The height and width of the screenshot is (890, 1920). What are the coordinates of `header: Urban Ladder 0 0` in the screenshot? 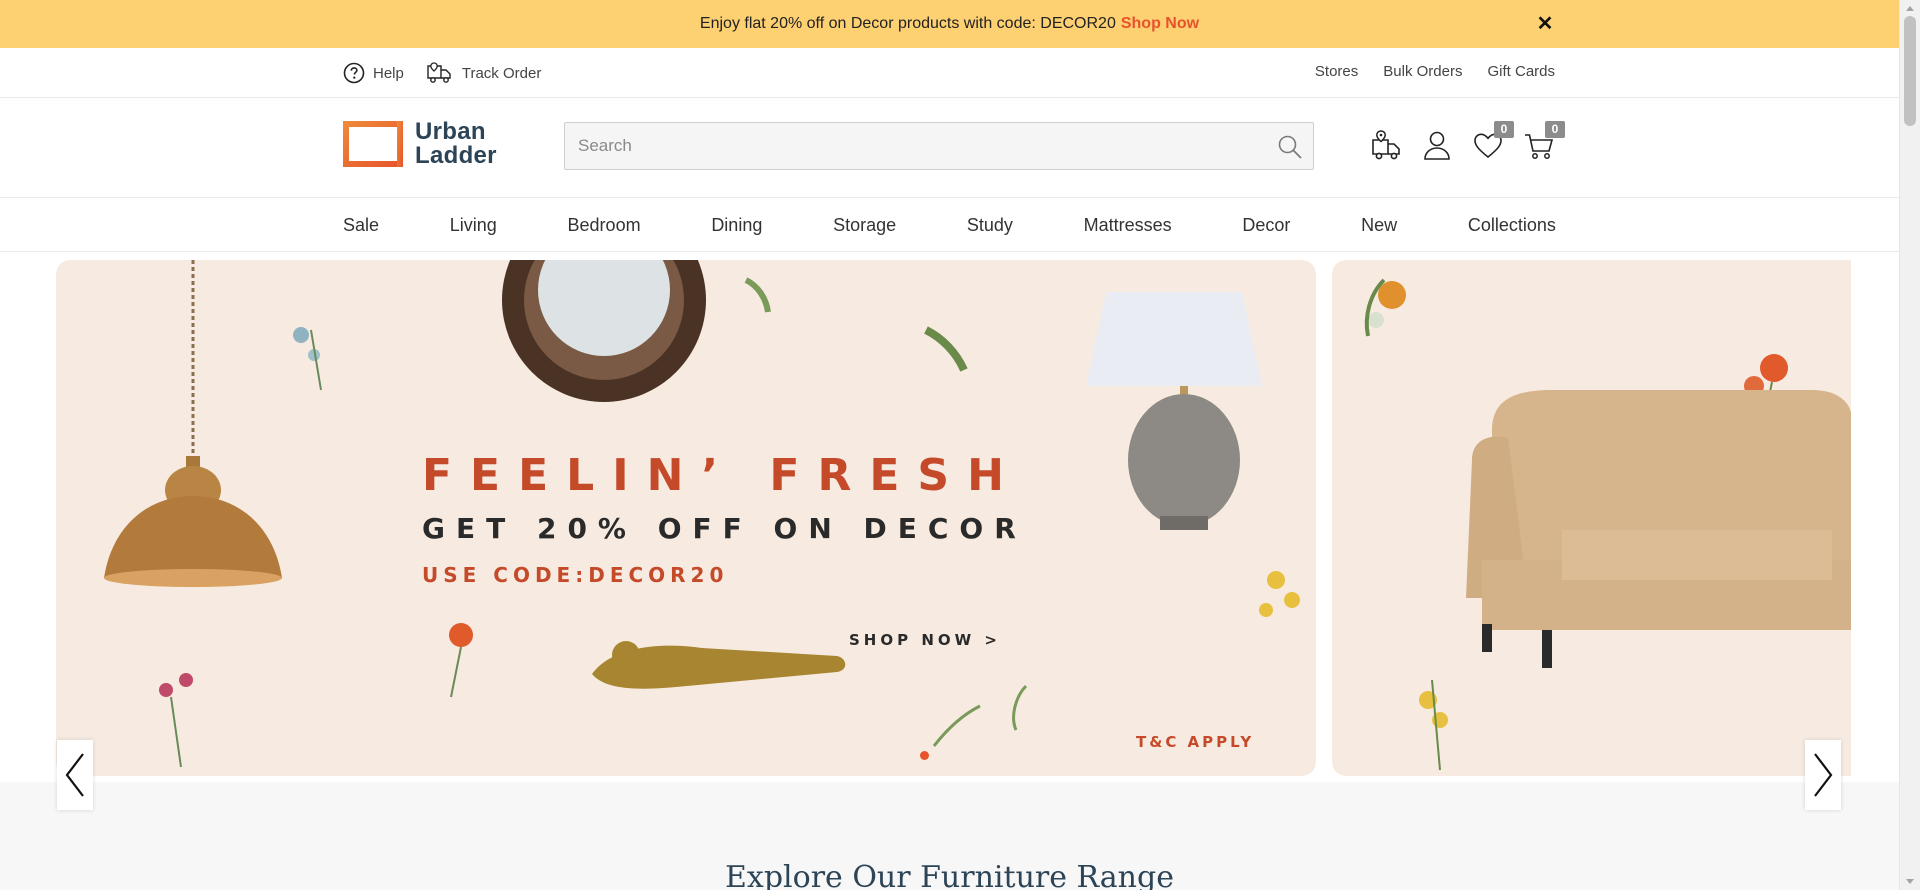 It's located at (949, 148).